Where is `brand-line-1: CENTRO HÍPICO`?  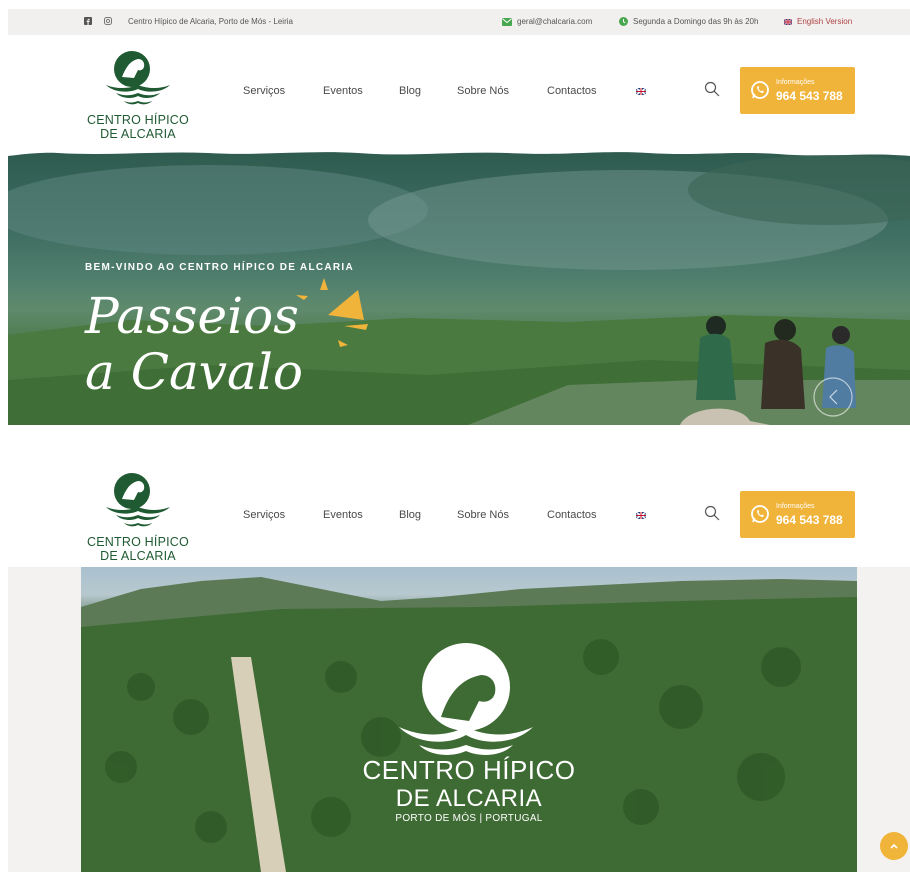
brand-line-1: CENTRO HÍPICO is located at coordinates (469, 770).